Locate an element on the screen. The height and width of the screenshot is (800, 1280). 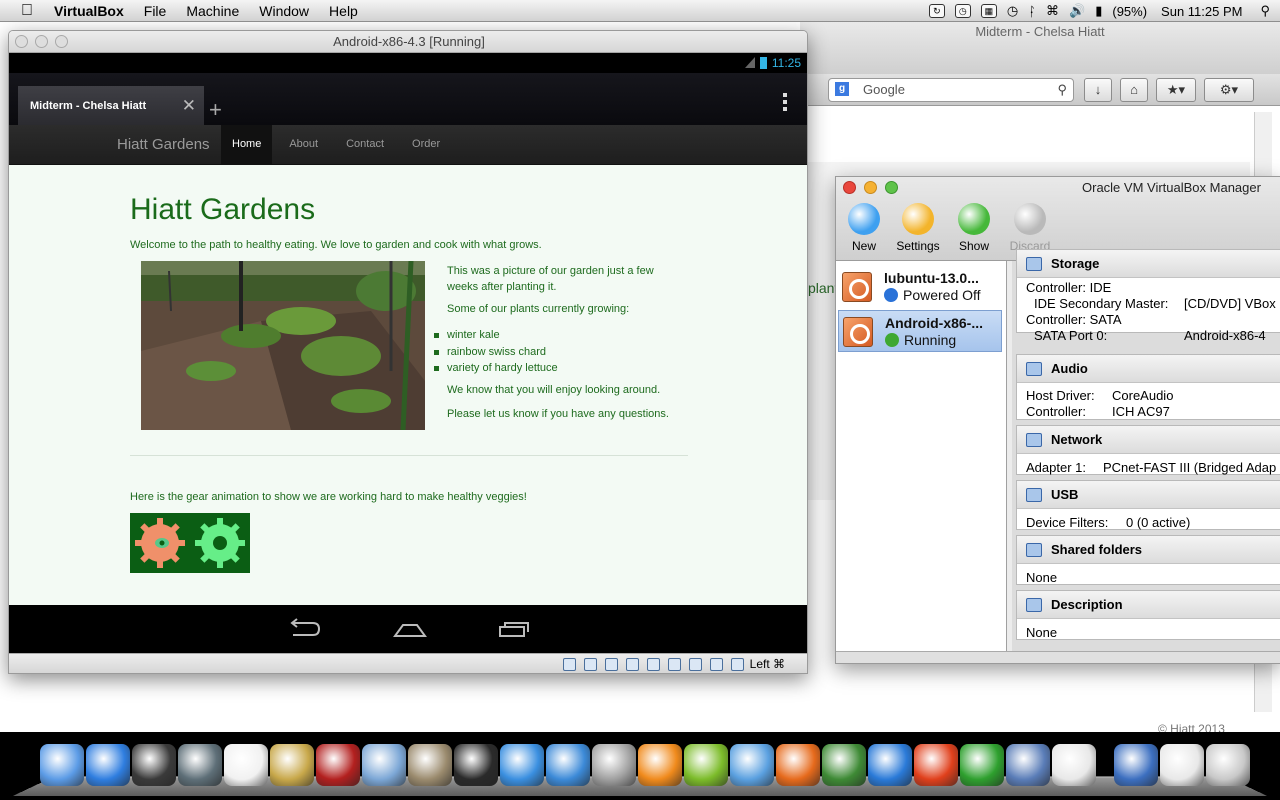
section-header: Audio is located at coordinates (1148, 369).